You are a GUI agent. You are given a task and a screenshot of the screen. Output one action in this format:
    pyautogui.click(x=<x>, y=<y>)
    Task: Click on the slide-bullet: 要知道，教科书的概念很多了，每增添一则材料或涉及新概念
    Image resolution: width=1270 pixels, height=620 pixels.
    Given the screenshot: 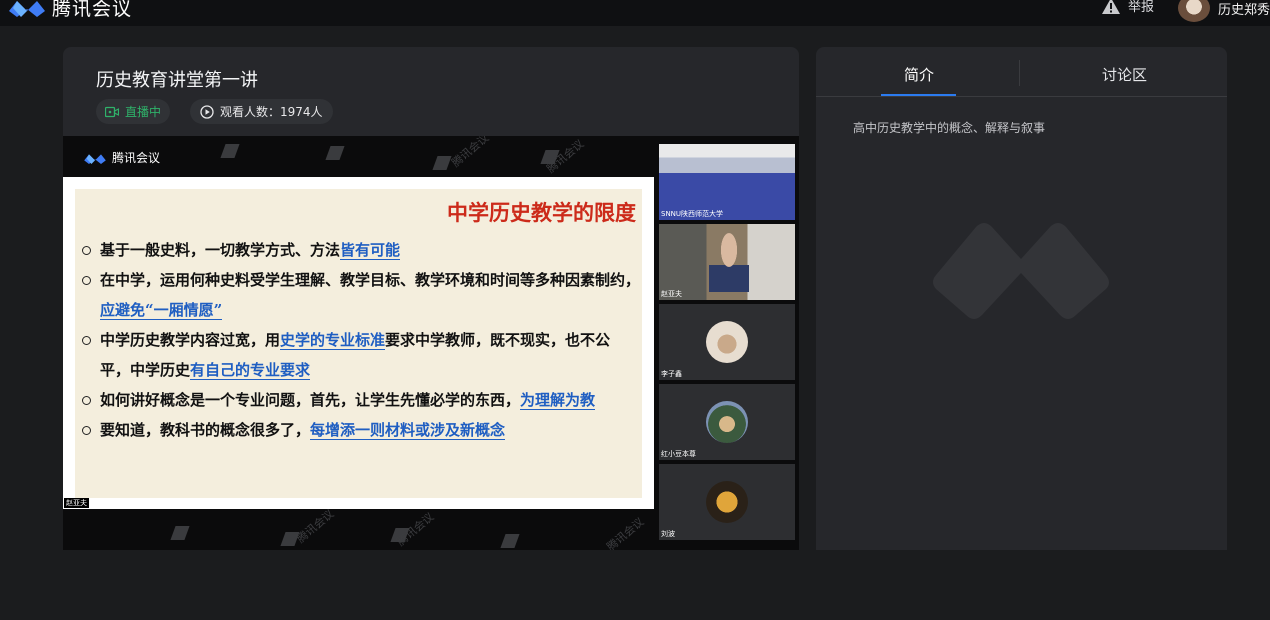 What is the action you would take?
    pyautogui.click(x=360, y=430)
    